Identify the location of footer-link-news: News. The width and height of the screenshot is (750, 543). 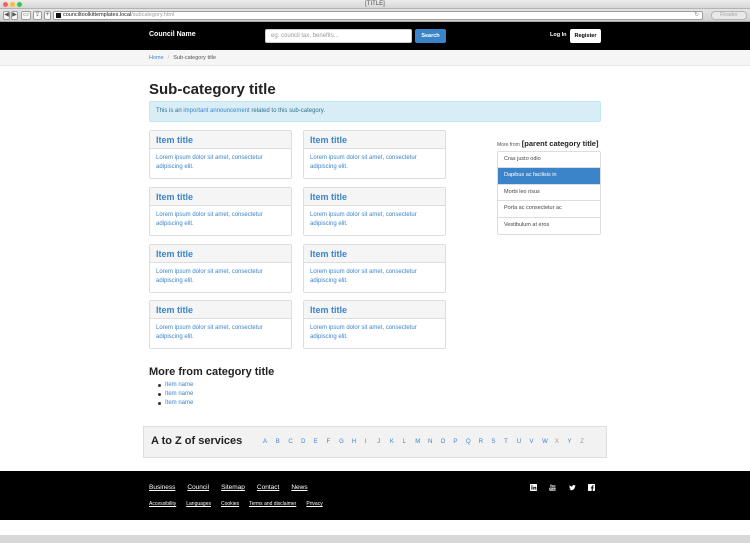
(299, 487).